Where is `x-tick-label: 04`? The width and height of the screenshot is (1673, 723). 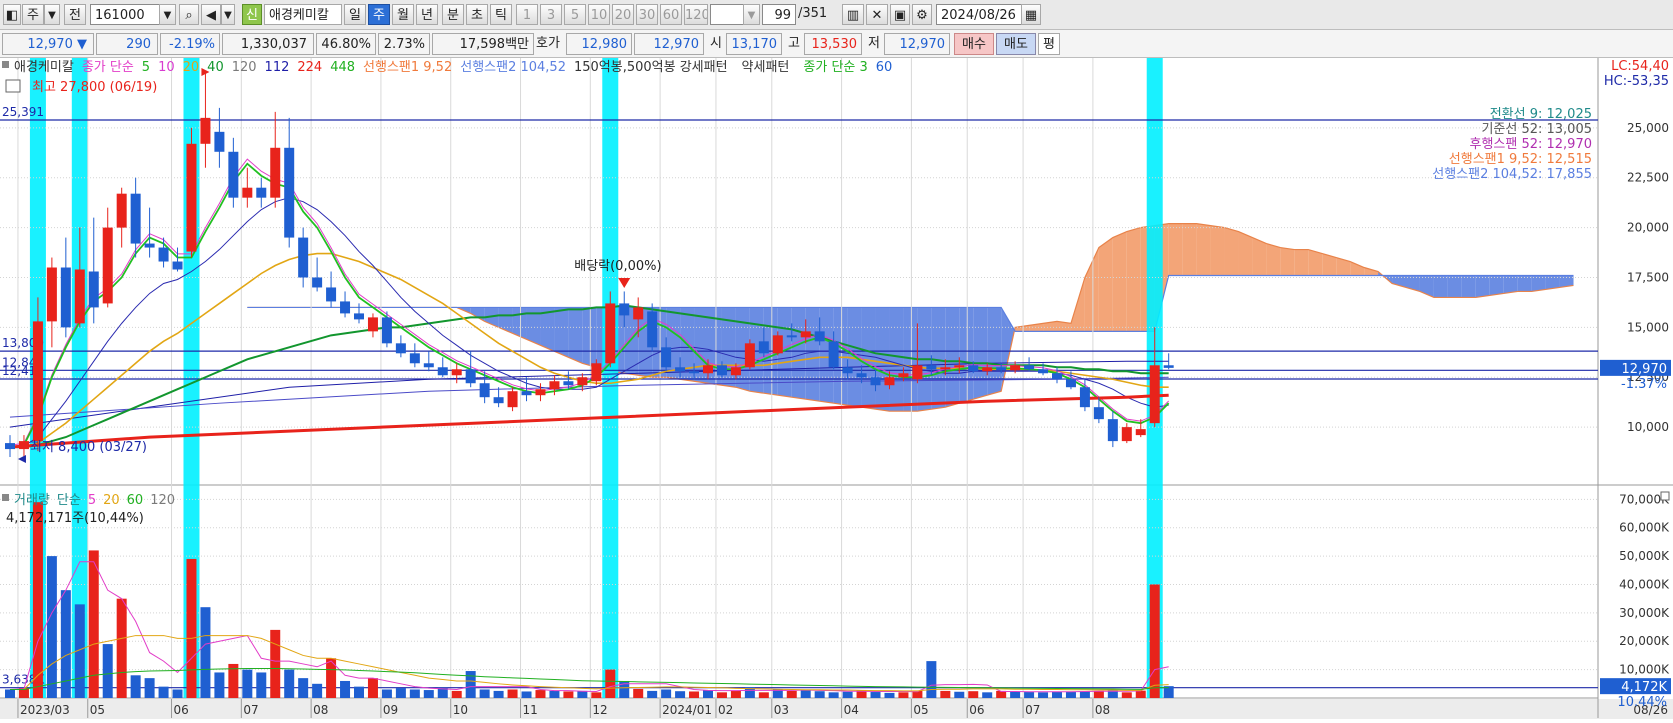
x-tick-label: 04 is located at coordinates (851, 710).